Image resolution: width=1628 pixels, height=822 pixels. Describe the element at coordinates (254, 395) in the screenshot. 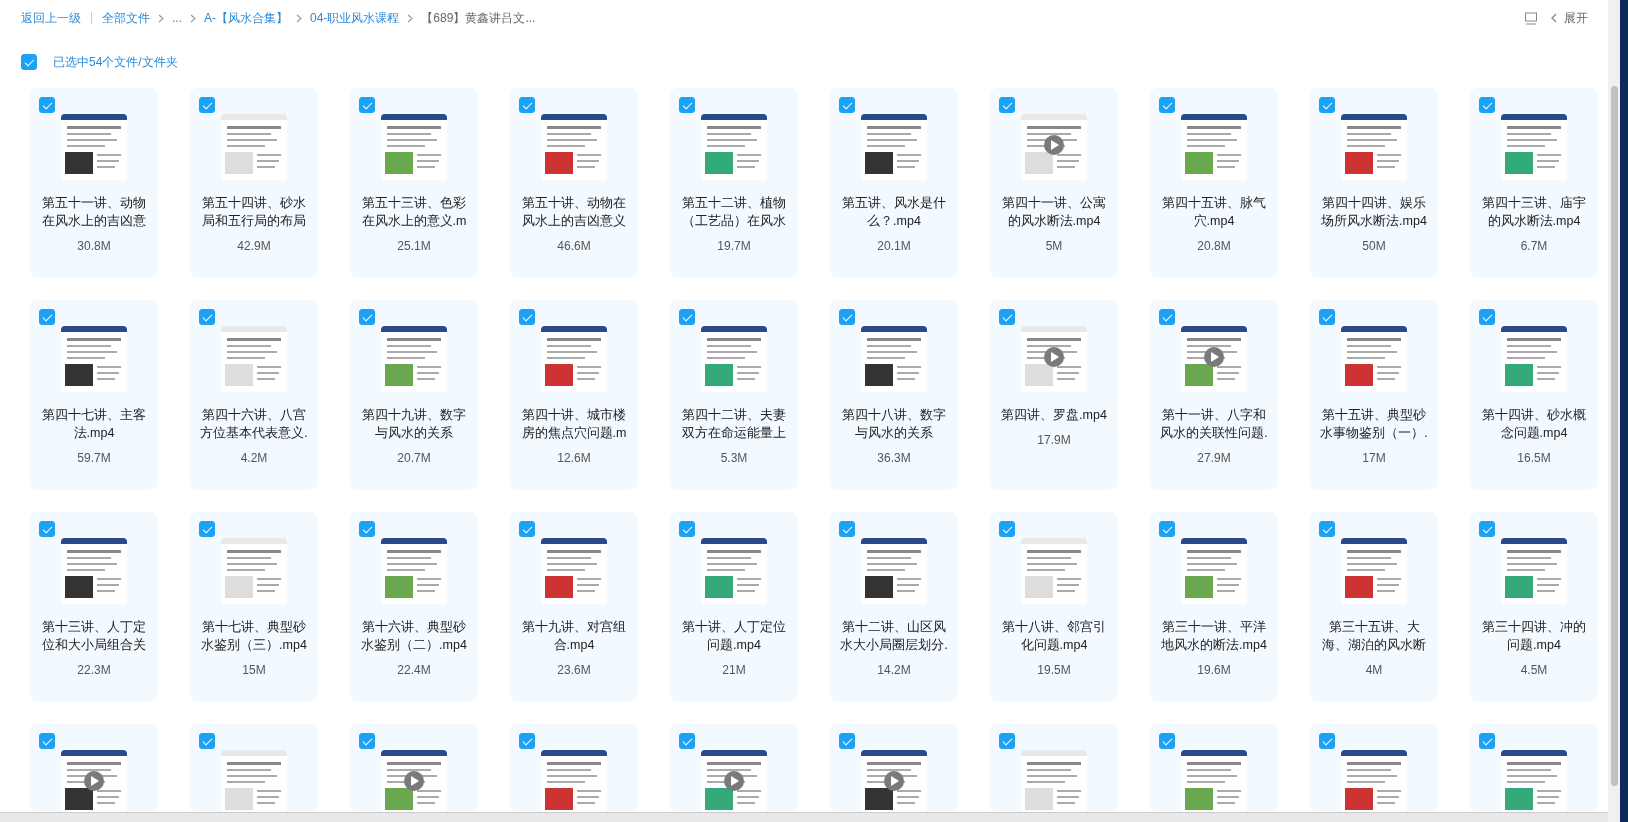

I see `file-card: 第四十六讲、八宫方位基本代表意义. 4.2M` at that location.